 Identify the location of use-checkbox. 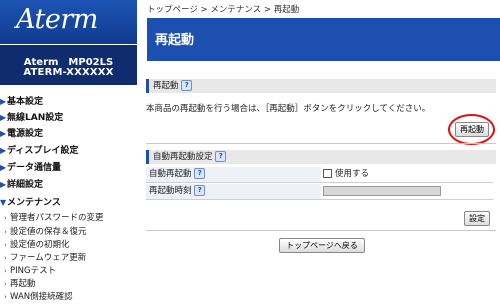
(327, 173).